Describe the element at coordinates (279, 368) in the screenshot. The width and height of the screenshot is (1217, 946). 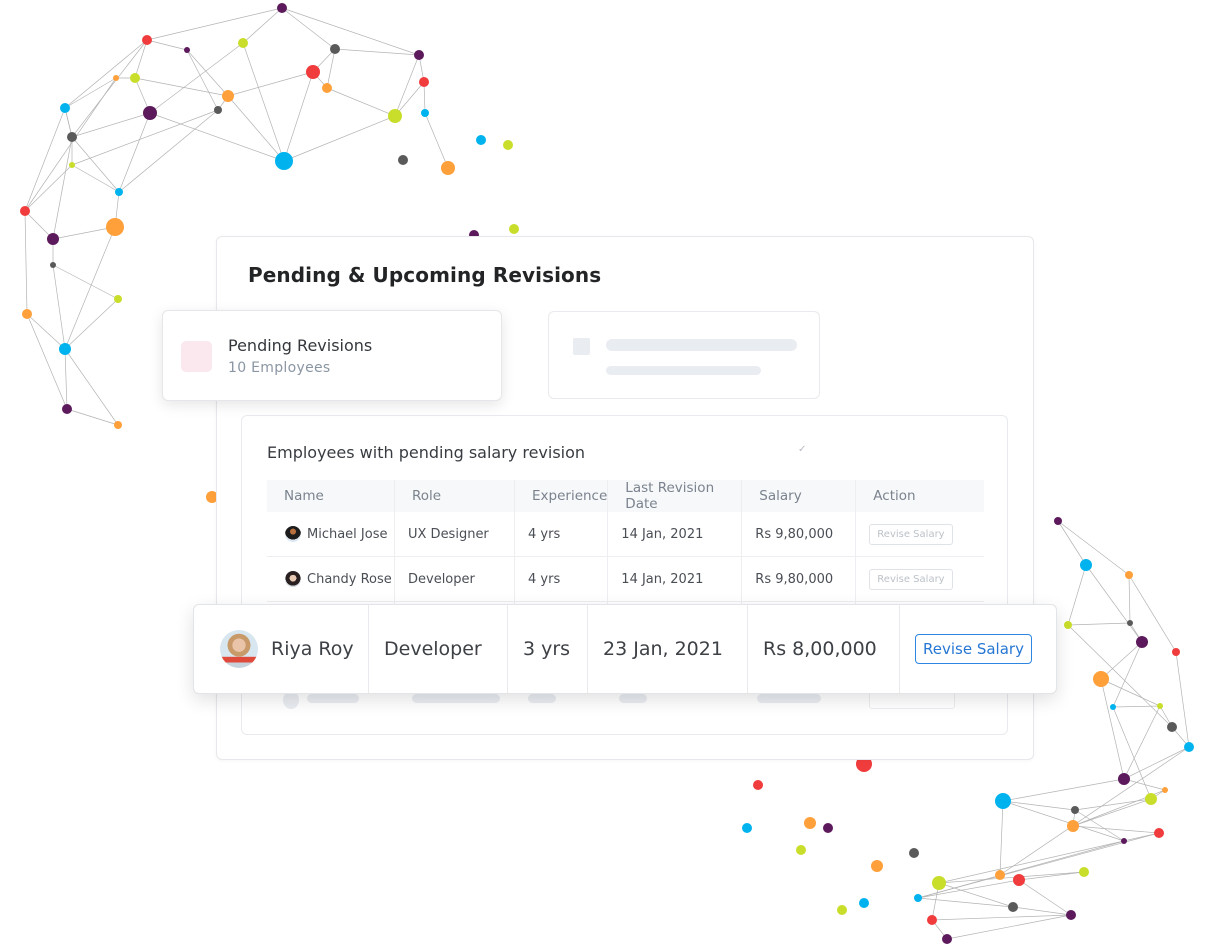
I see `pending-revisions-count: 10 Employees` at that location.